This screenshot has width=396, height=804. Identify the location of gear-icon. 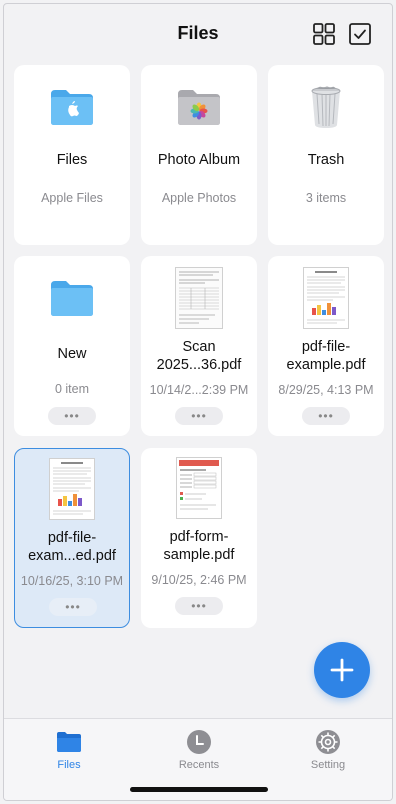
(328, 742).